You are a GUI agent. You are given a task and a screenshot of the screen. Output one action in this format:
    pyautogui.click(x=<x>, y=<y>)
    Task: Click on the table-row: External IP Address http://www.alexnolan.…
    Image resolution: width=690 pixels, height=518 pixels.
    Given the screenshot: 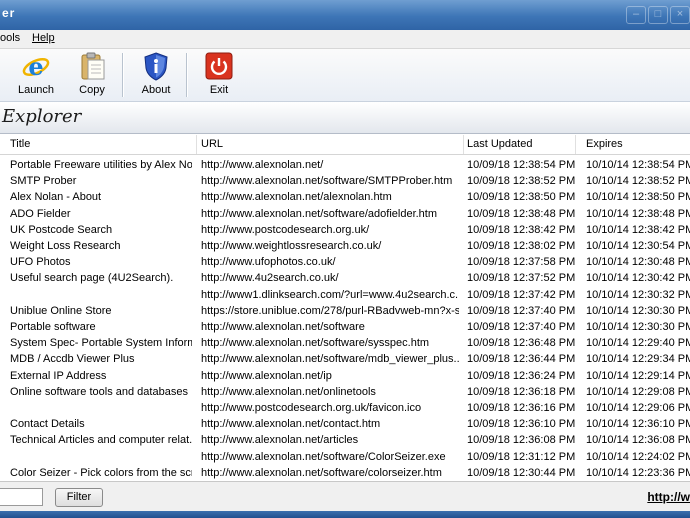 What is the action you would take?
    pyautogui.click(x=345, y=376)
    